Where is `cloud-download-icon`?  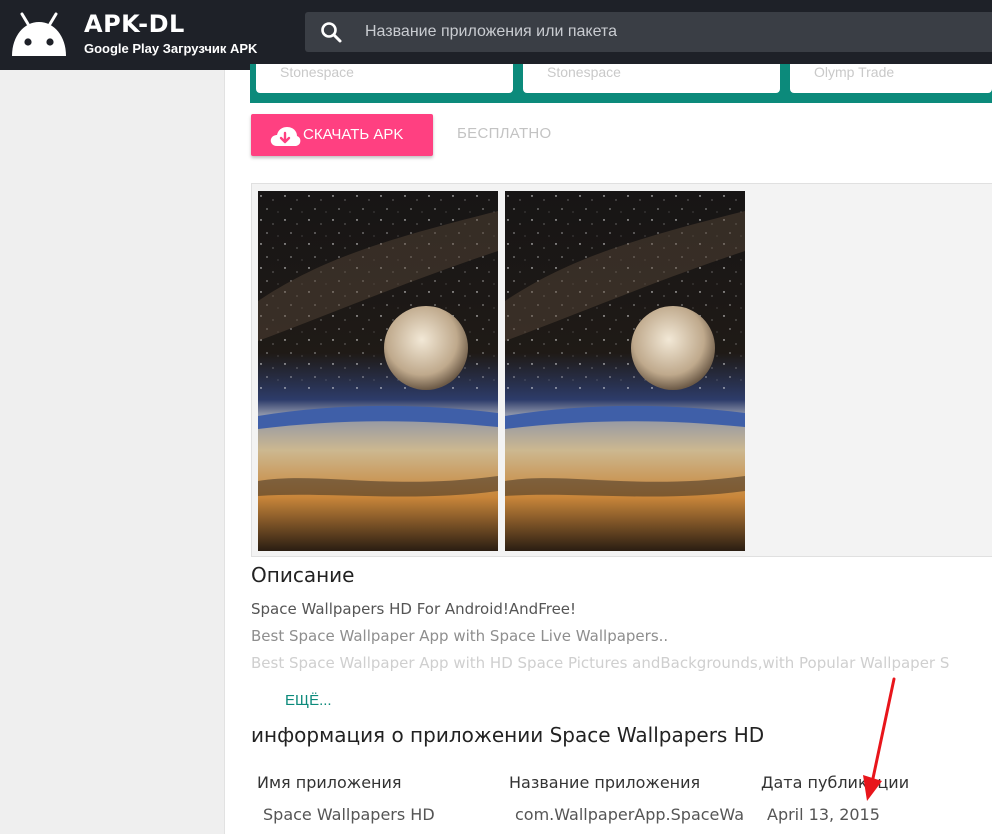
cloud-download-icon is located at coordinates (285, 136).